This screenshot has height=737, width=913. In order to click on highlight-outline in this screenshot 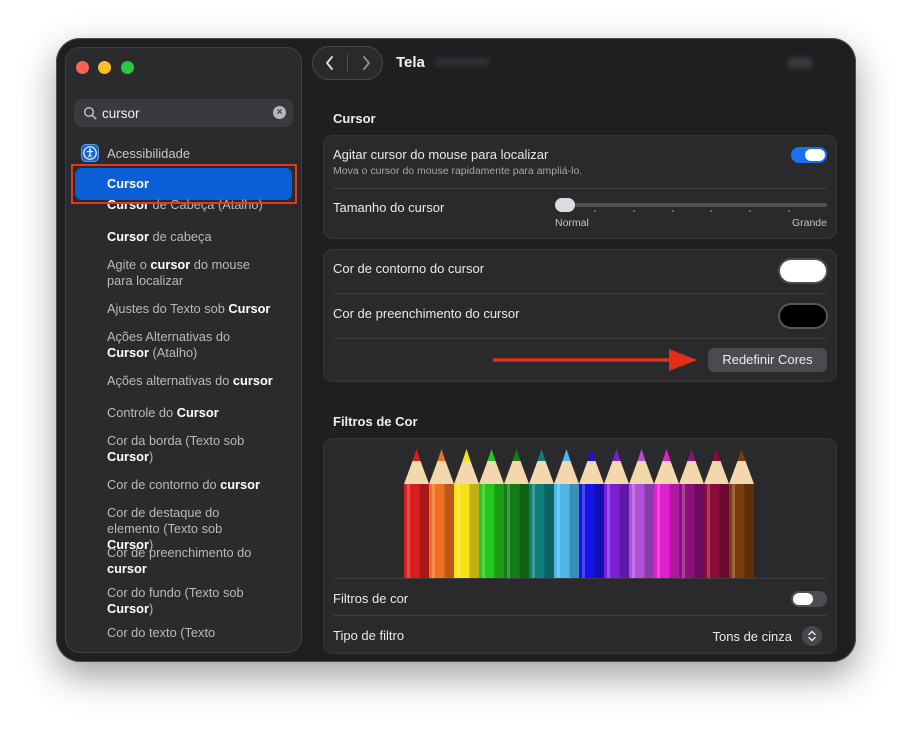, I will do `click(184, 184)`.